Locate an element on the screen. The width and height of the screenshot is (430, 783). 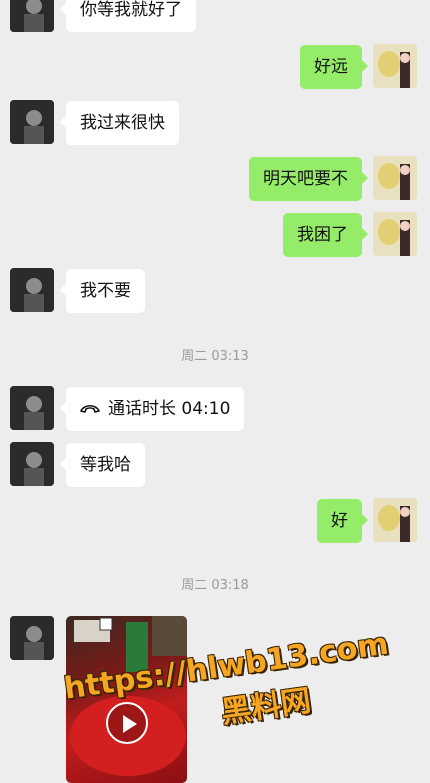
message-bubble: 明天吧要不 is located at coordinates (308, 179).